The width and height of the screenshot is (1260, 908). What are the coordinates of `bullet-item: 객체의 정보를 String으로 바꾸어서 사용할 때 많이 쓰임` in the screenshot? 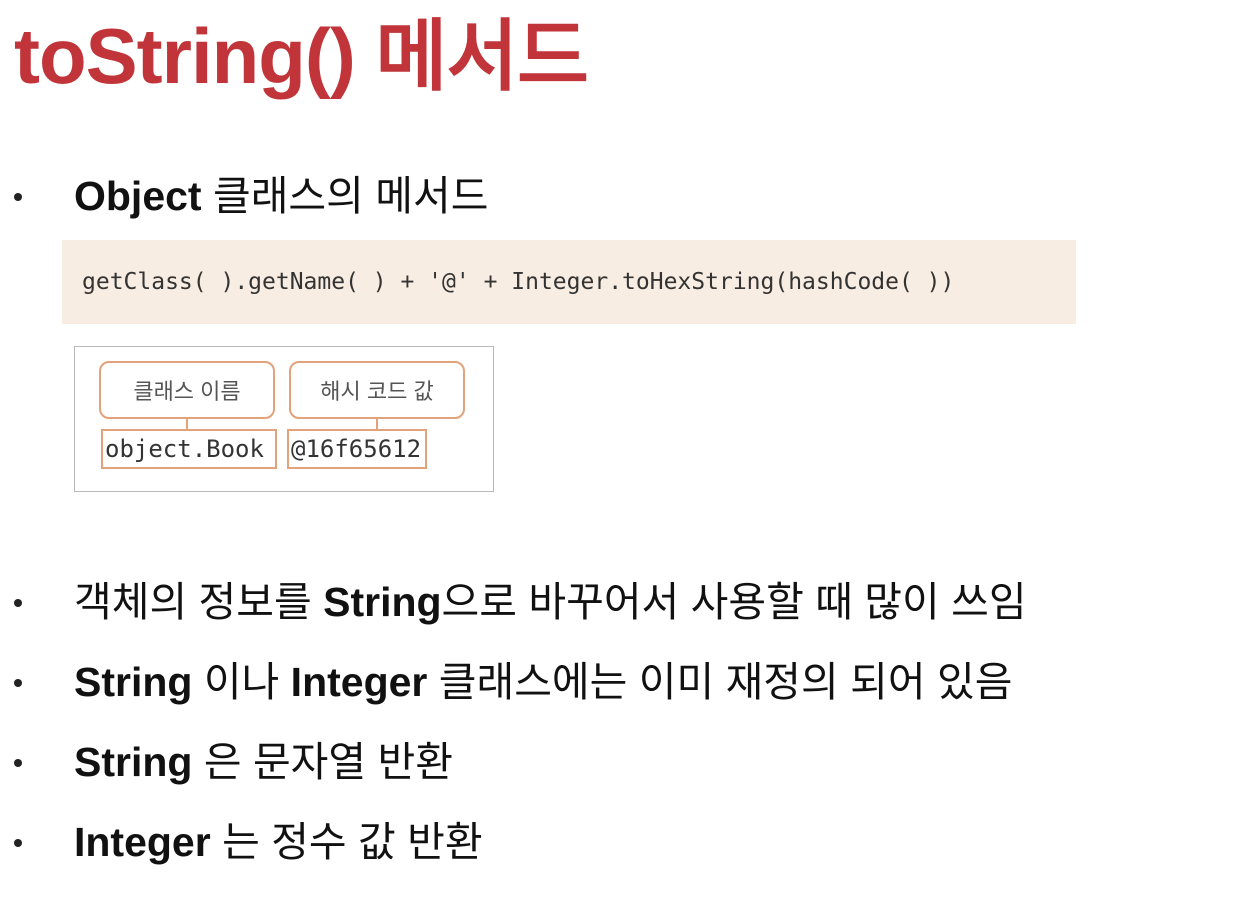 It's located at (520, 602).